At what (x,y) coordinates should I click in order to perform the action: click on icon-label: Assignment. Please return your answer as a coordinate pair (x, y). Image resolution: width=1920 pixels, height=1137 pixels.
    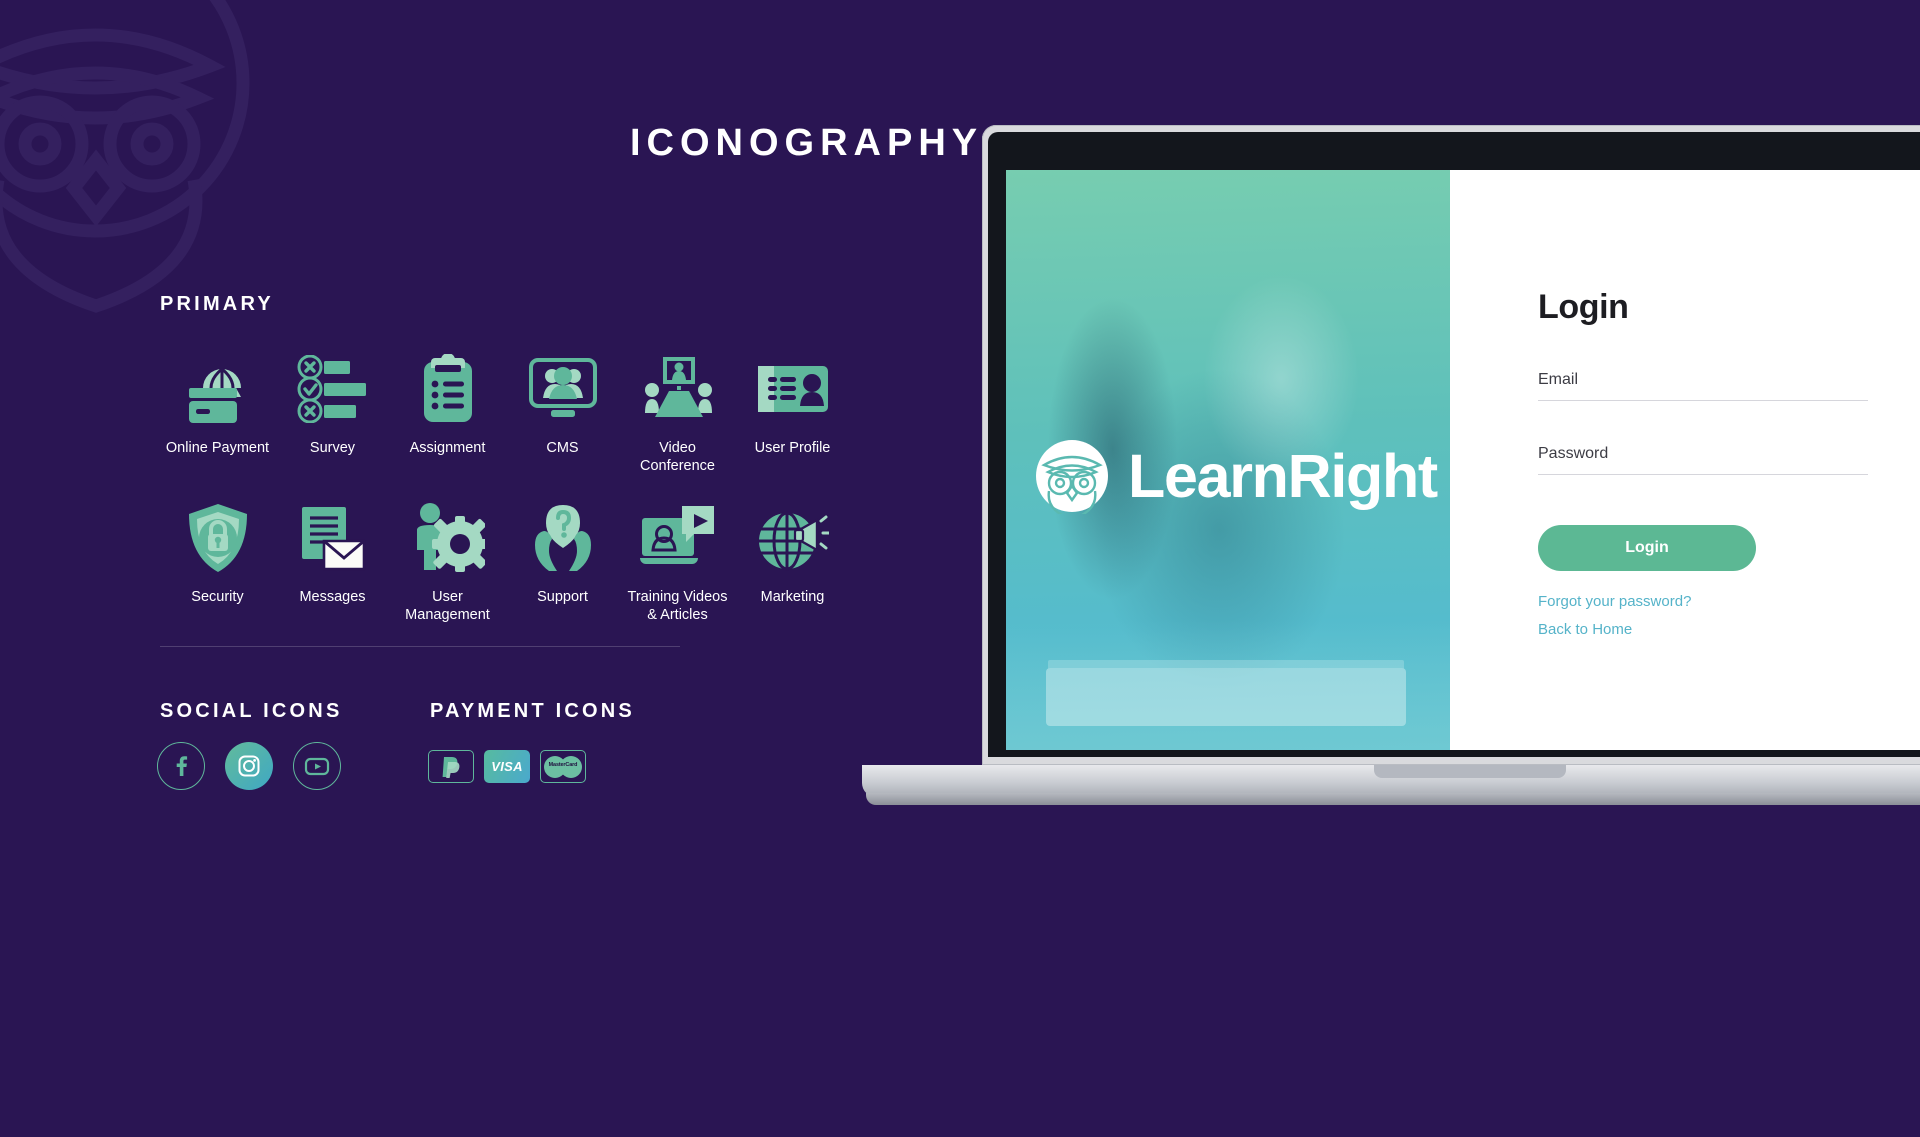
    Looking at the image, I should click on (447, 448).